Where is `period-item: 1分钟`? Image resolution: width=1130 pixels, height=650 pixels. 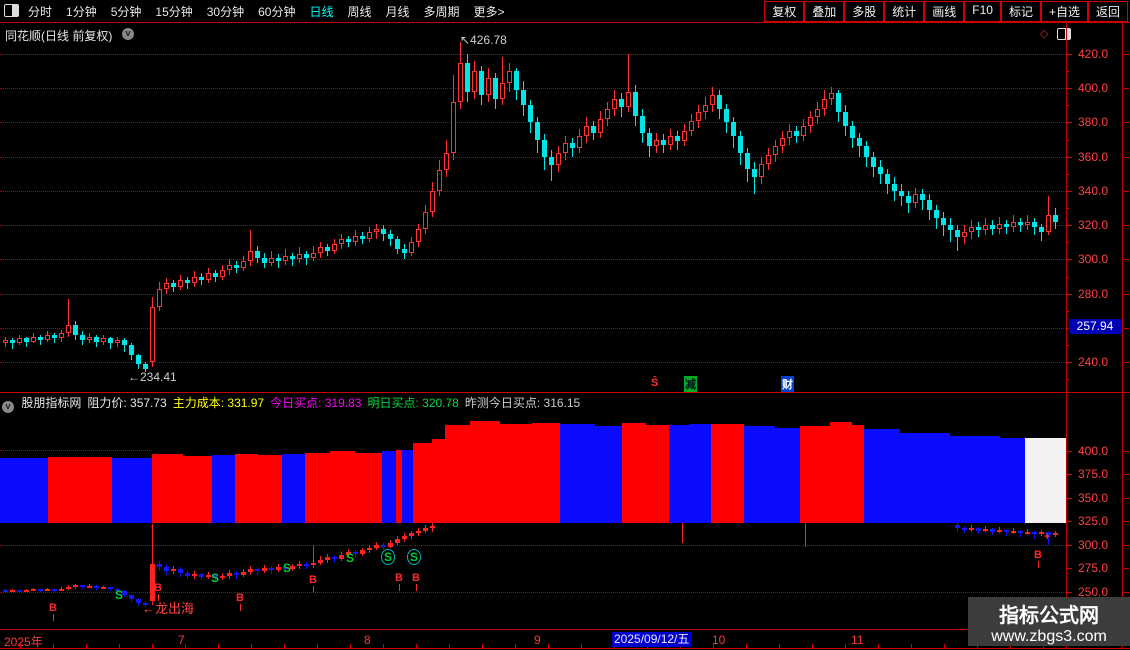 period-item: 1分钟 is located at coordinates (81, 11).